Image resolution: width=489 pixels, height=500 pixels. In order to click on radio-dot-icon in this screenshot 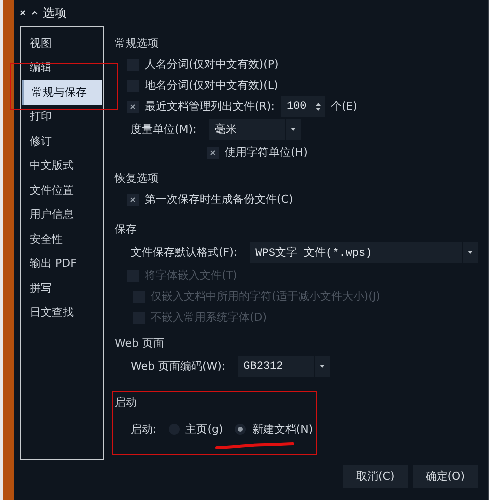, I will do `click(241, 429)`.